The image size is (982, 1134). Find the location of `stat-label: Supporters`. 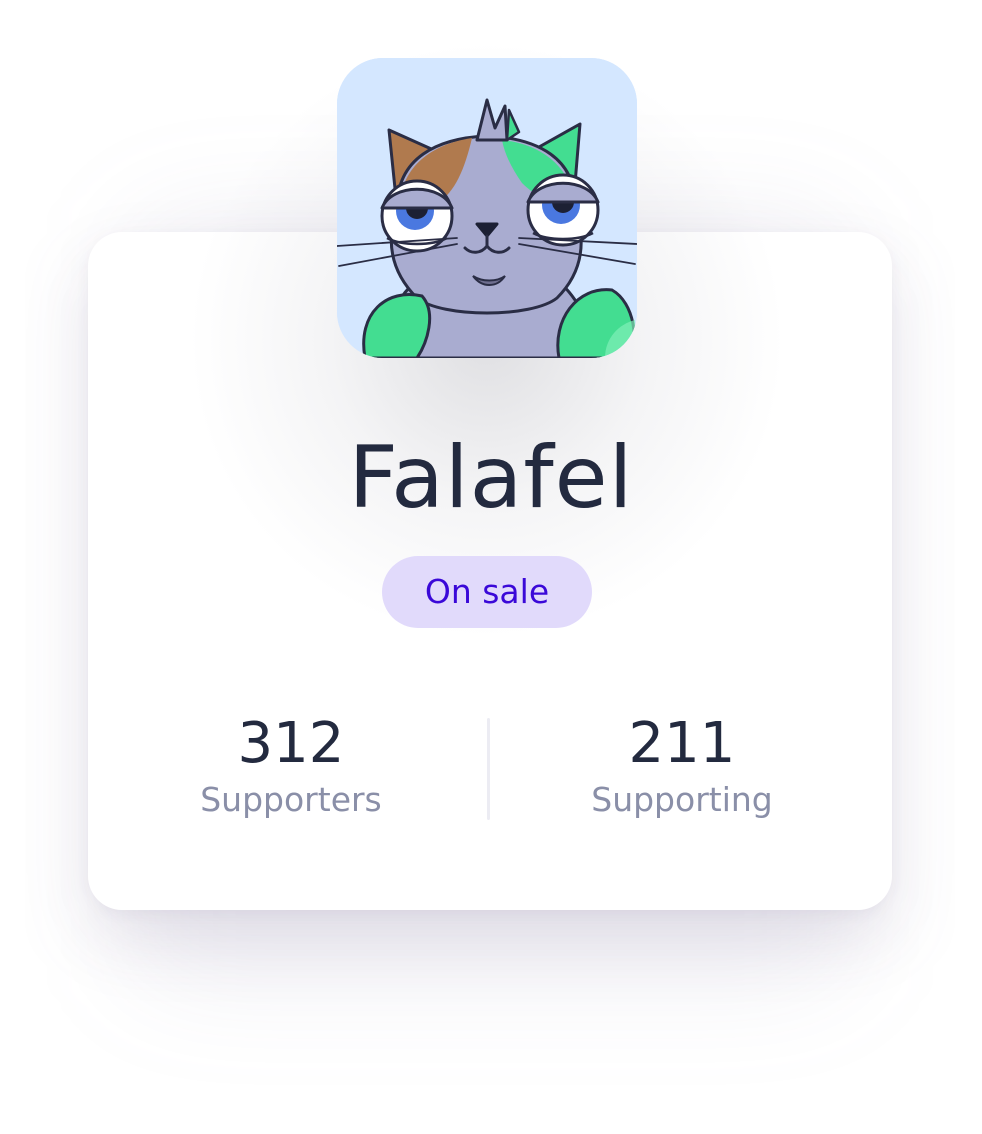

stat-label: Supporters is located at coordinates (291, 799).